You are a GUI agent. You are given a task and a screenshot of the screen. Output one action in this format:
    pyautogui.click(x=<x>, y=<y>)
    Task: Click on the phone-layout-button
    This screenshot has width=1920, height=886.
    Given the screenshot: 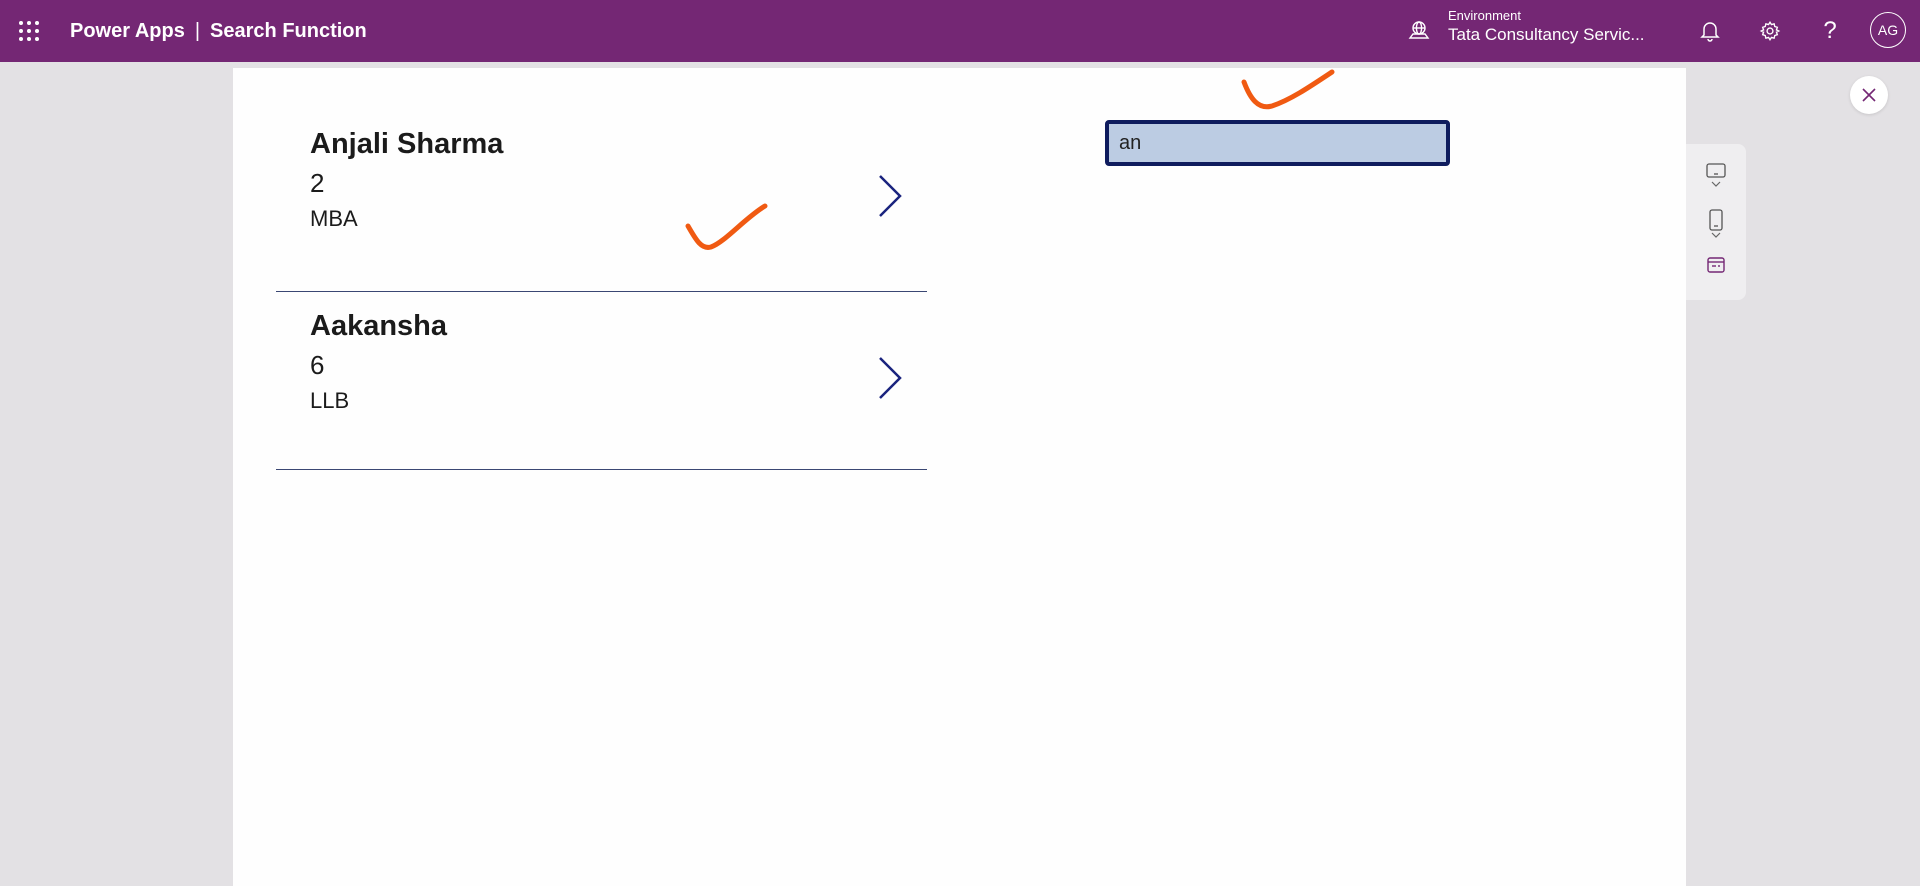 What is the action you would take?
    pyautogui.click(x=1716, y=224)
    